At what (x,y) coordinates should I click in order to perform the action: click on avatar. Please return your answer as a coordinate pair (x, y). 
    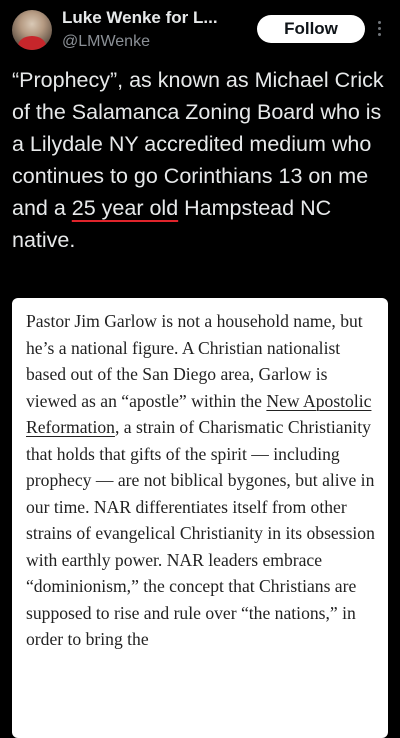
    Looking at the image, I should click on (32, 30).